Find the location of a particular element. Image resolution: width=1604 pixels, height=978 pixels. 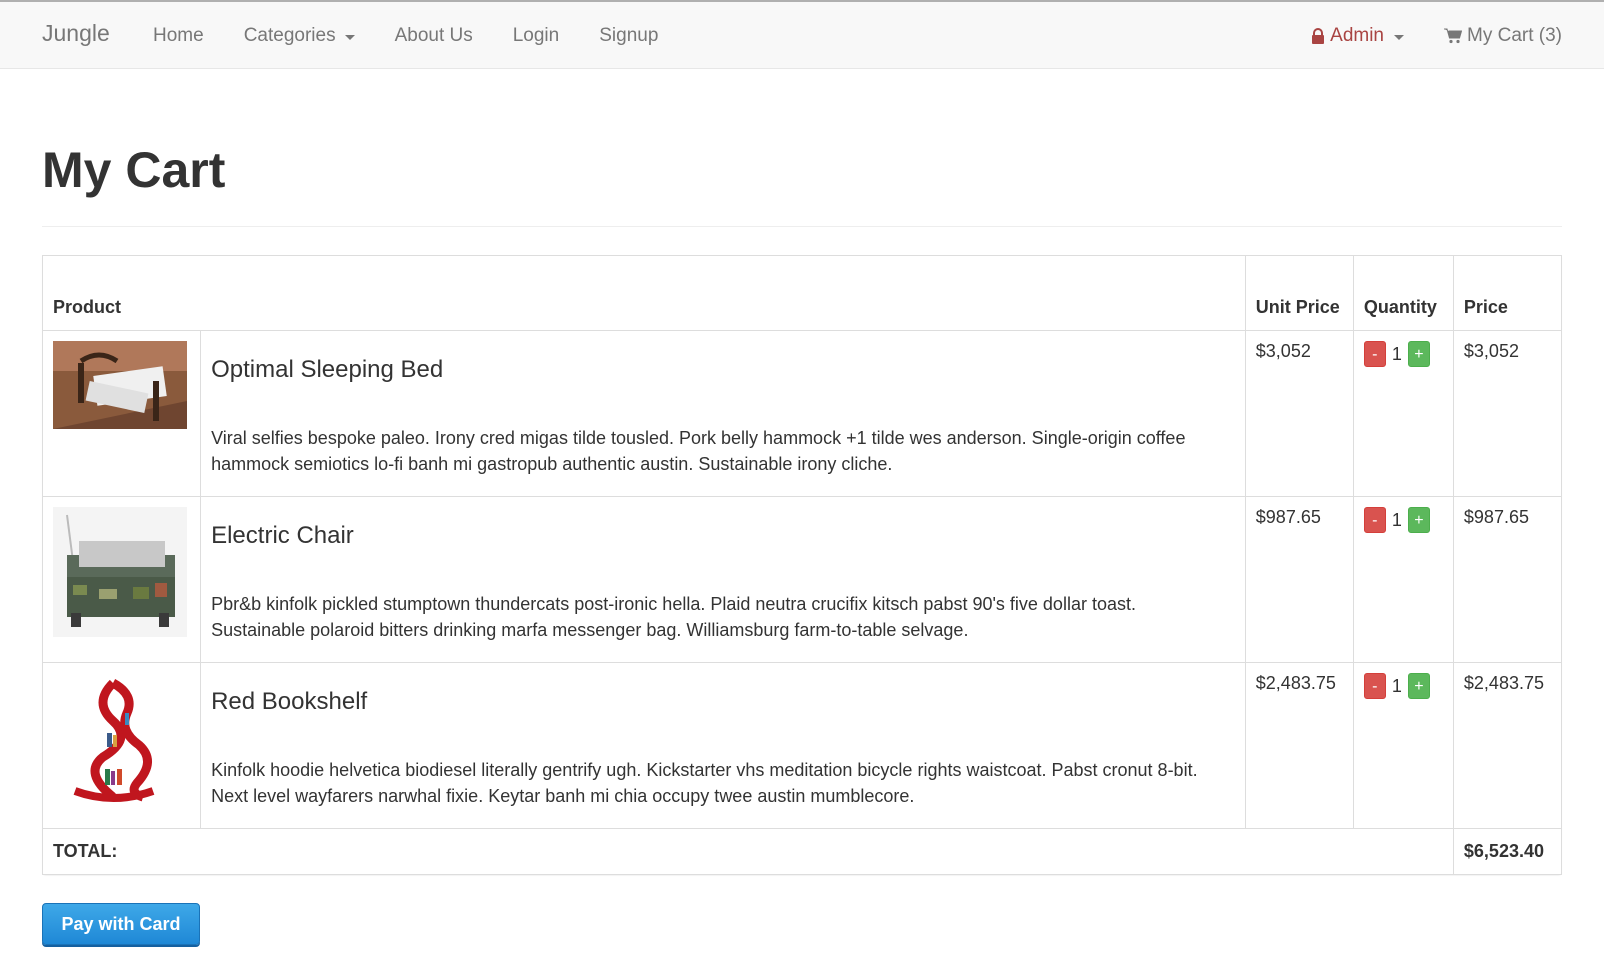

total-value: $6,523.40 is located at coordinates (1507, 851).